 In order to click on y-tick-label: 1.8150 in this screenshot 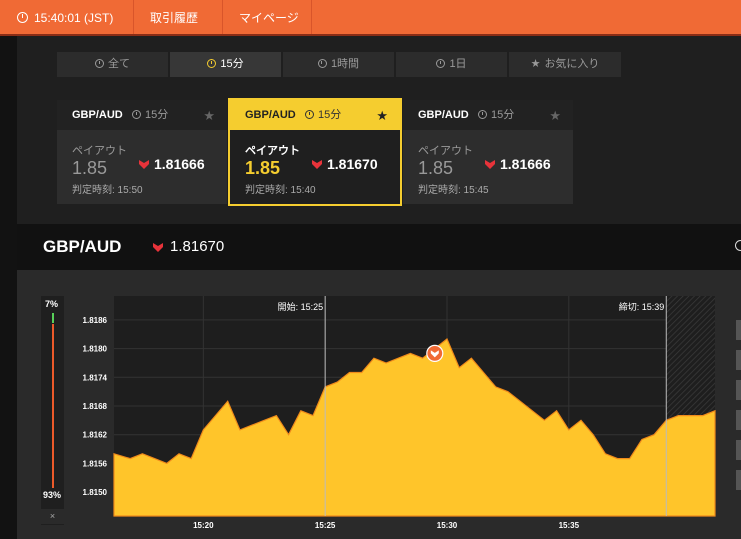, I will do `click(95, 492)`.